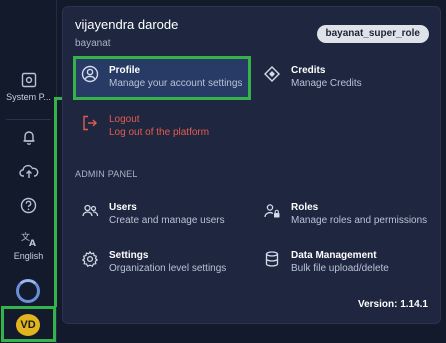  Describe the element at coordinates (345, 214) in the screenshot. I see `menu-item-roles: Roles Manage roles and permissions` at that location.